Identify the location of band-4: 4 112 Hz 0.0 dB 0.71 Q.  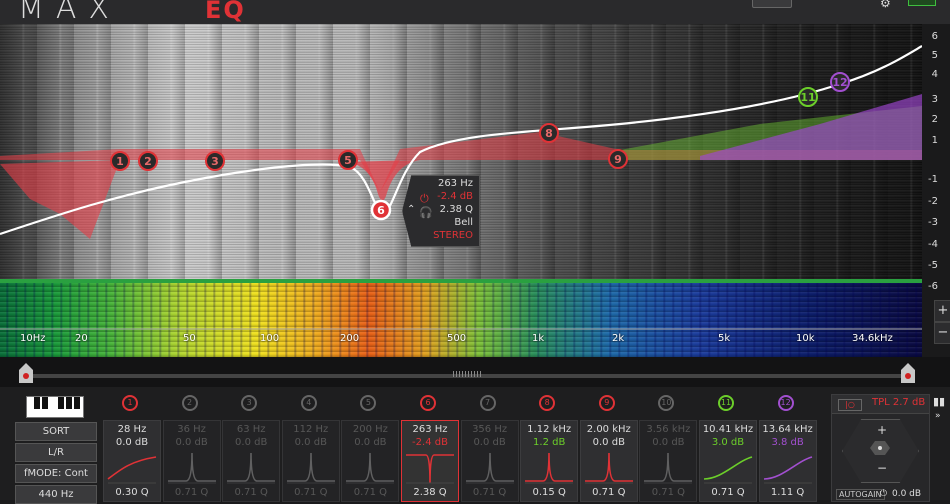
(310, 444).